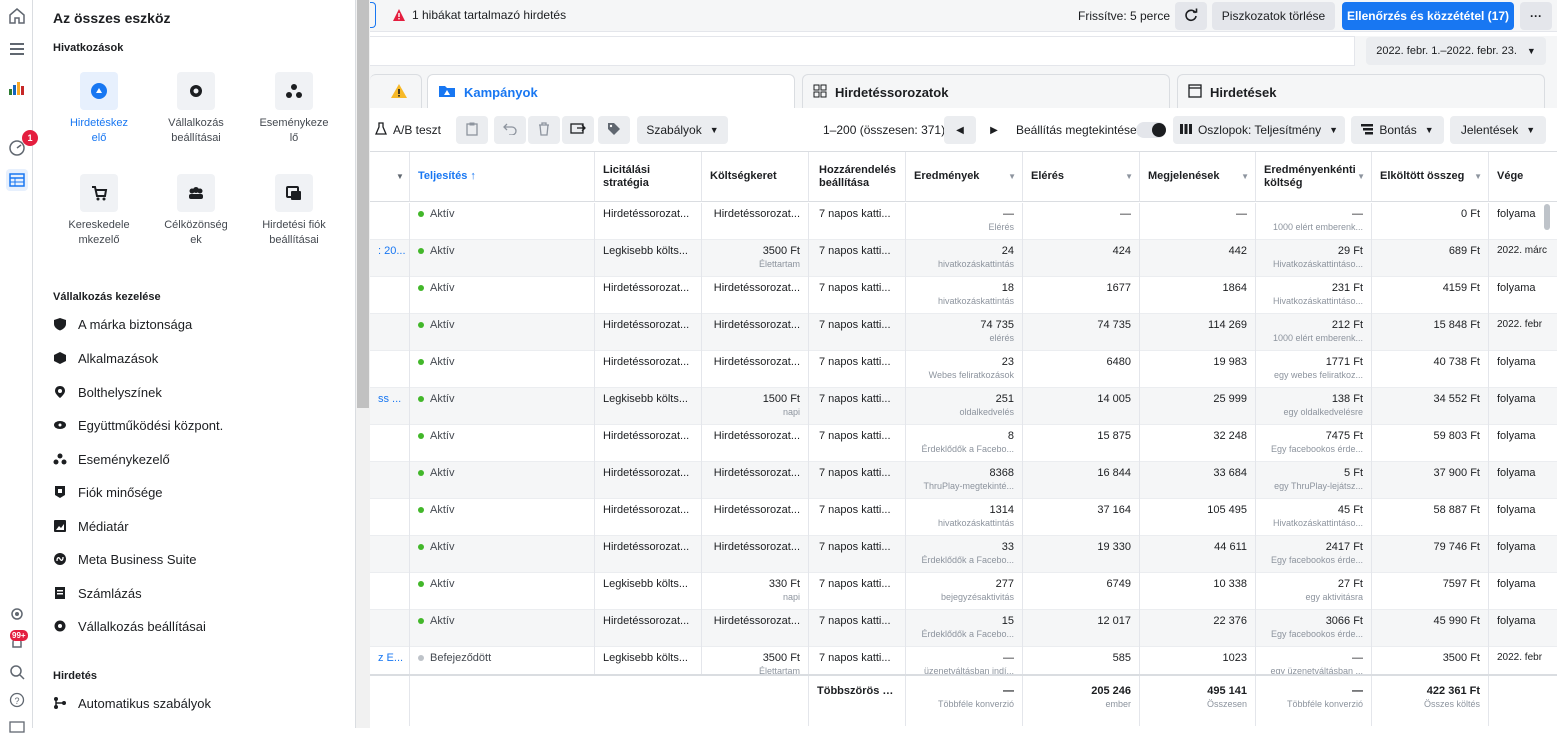  Describe the element at coordinates (862, 51) in the screenshot. I see `search-filter-bar` at that location.